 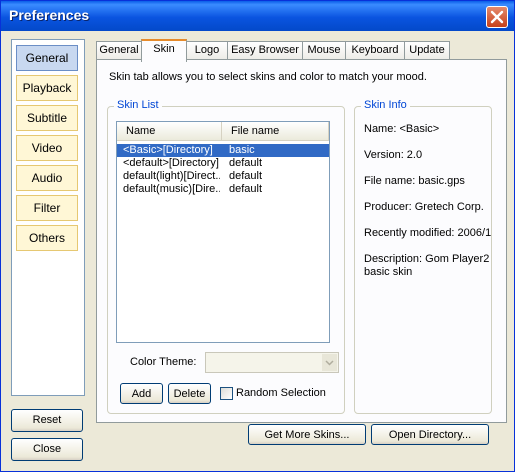 I want to click on tab-logo: Logo, so click(x=207, y=50).